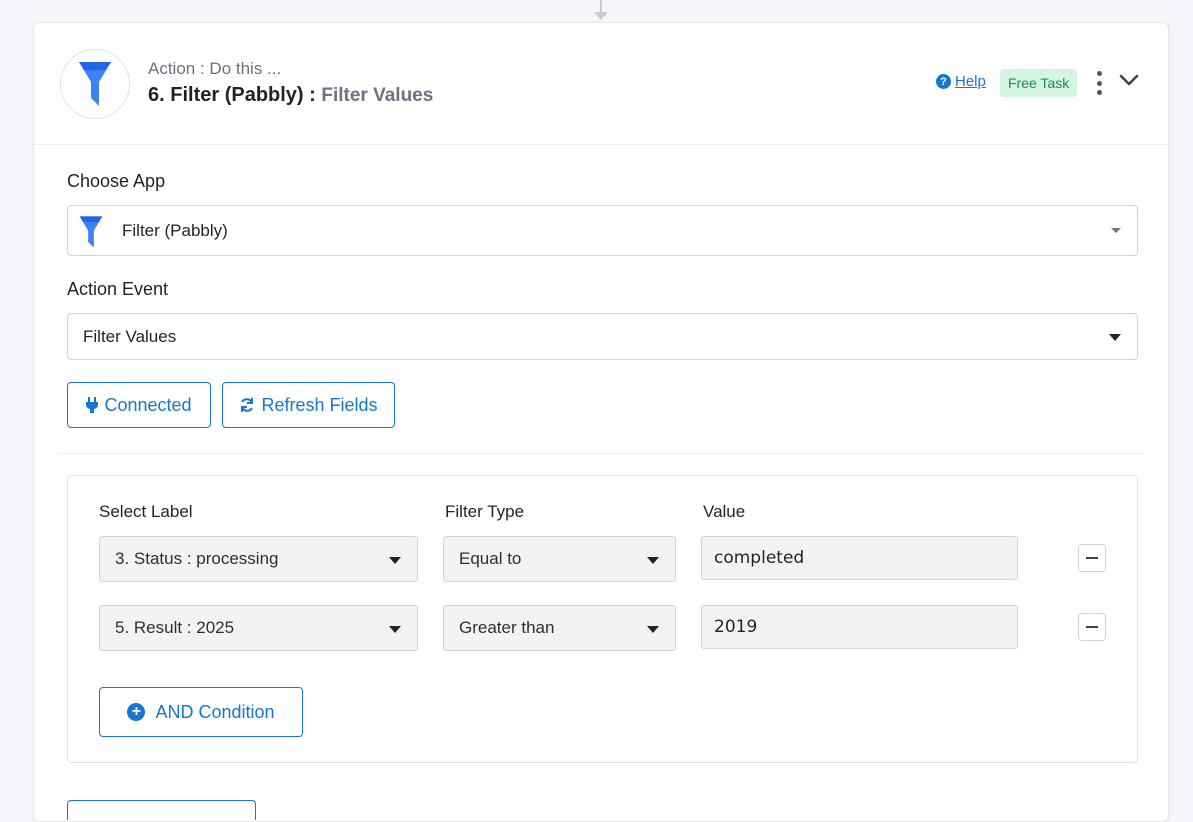  I want to click on section-divider, so click(601, 453).